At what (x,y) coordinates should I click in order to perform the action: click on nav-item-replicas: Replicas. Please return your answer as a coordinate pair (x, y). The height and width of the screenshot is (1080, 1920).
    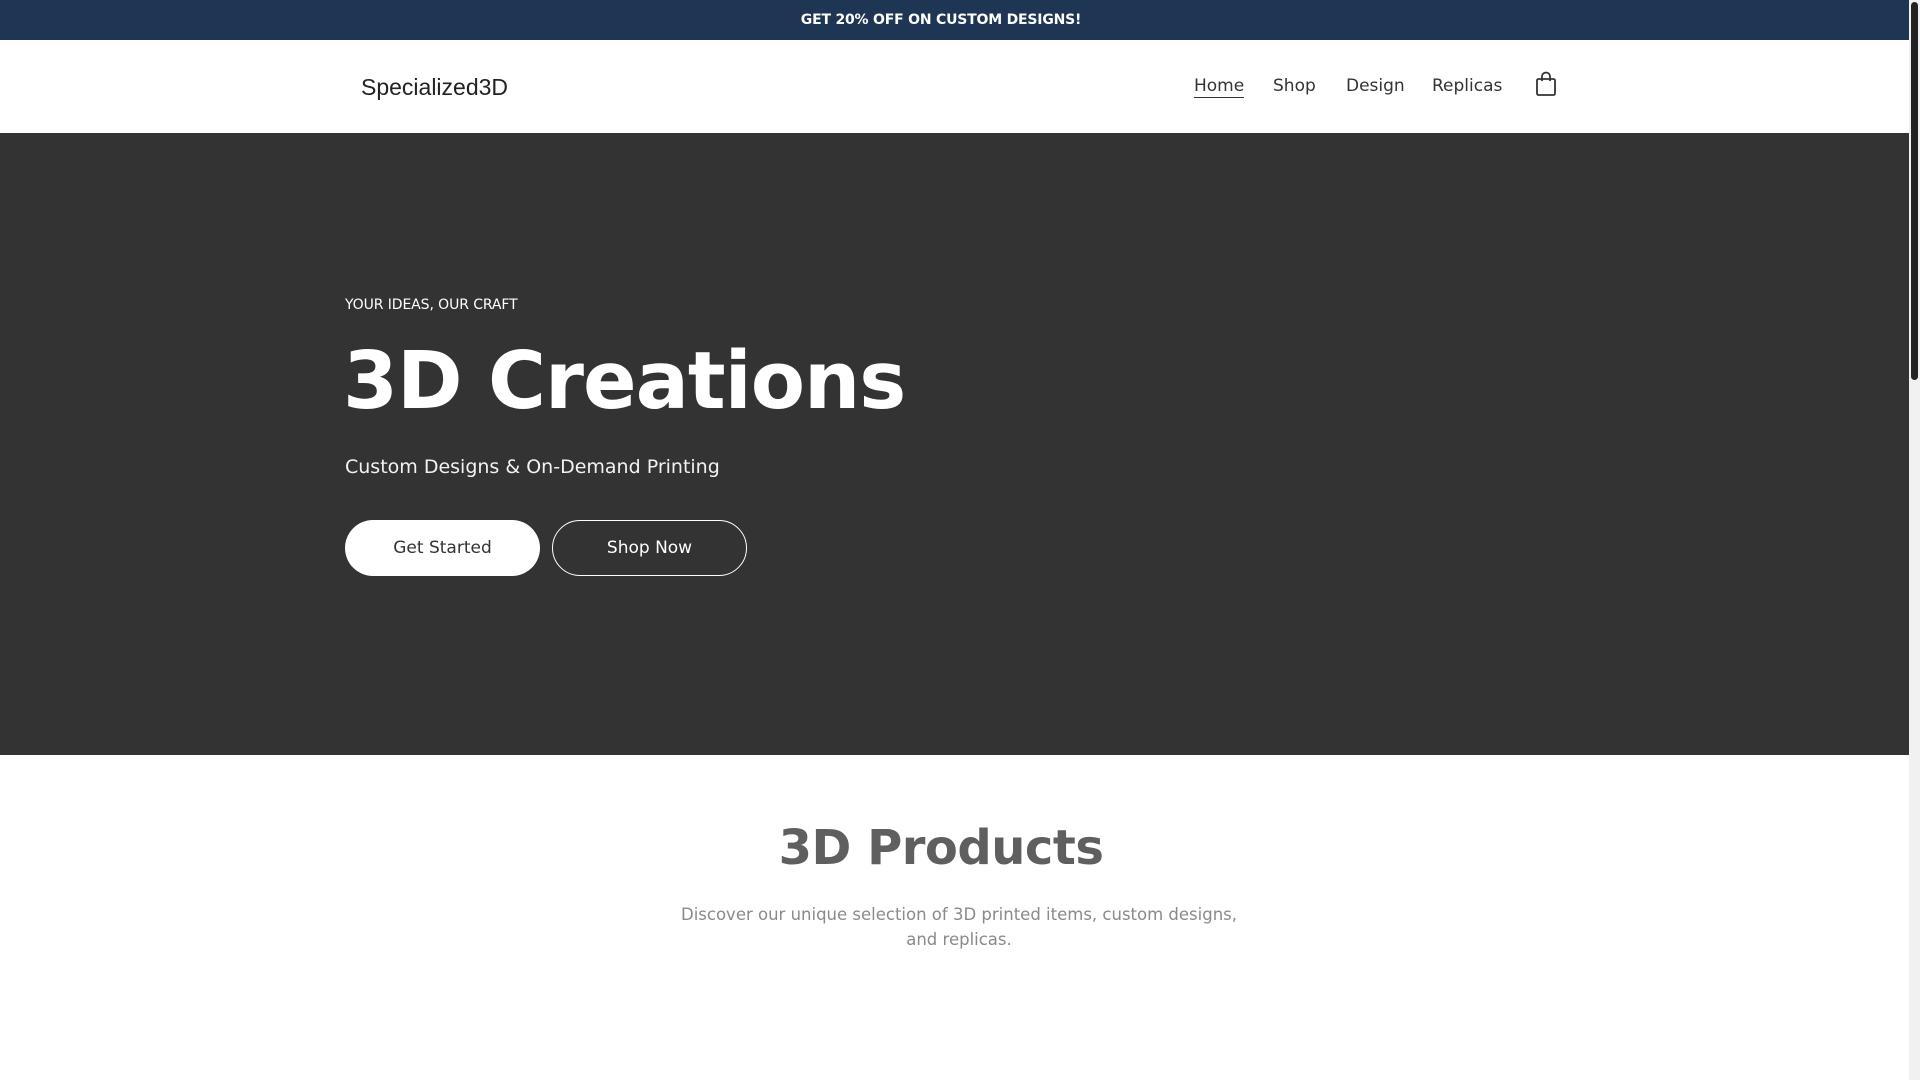
    Looking at the image, I should click on (1467, 86).